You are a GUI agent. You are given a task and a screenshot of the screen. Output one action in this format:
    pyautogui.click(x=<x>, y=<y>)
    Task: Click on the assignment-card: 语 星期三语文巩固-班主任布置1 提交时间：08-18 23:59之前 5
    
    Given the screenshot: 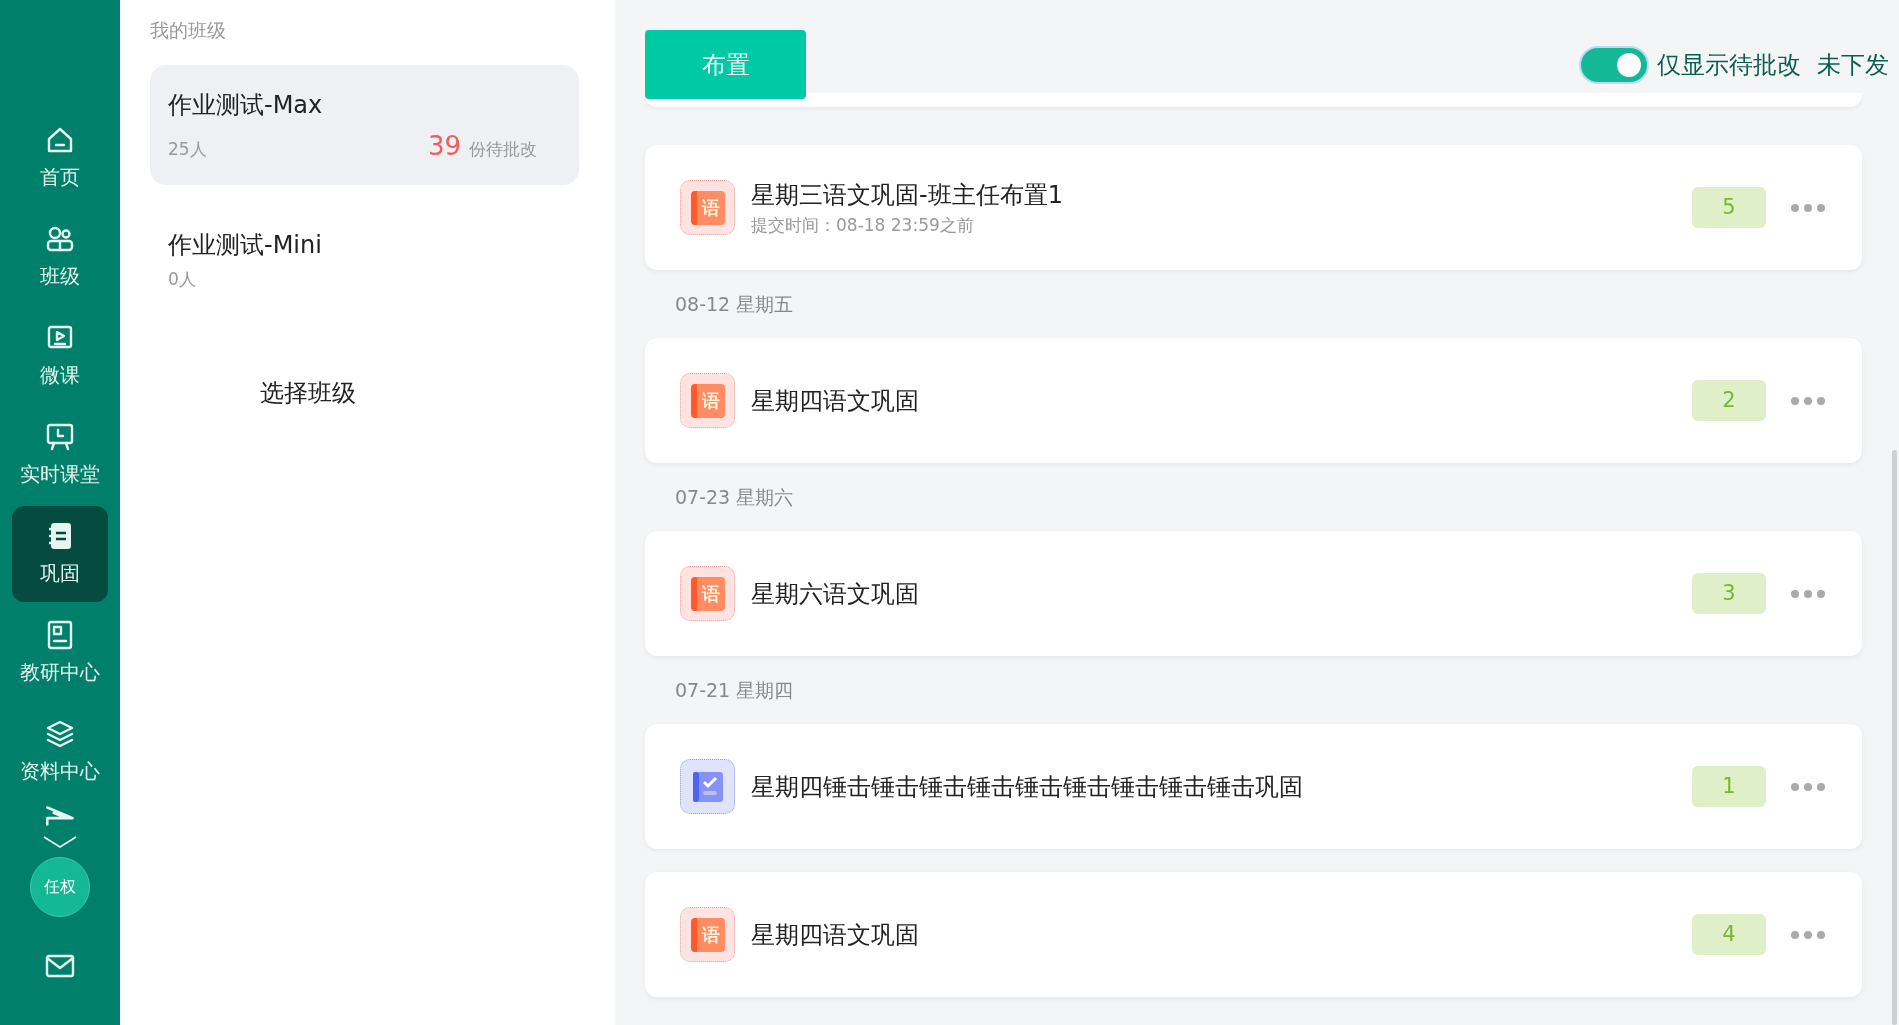 What is the action you would take?
    pyautogui.click(x=1253, y=207)
    